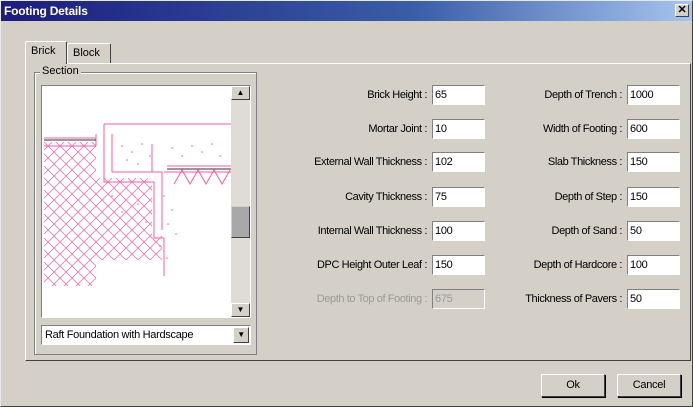 The width and height of the screenshot is (693, 407). What do you see at coordinates (653, 231) in the screenshot?
I see `depth-of-sand-input` at bounding box center [653, 231].